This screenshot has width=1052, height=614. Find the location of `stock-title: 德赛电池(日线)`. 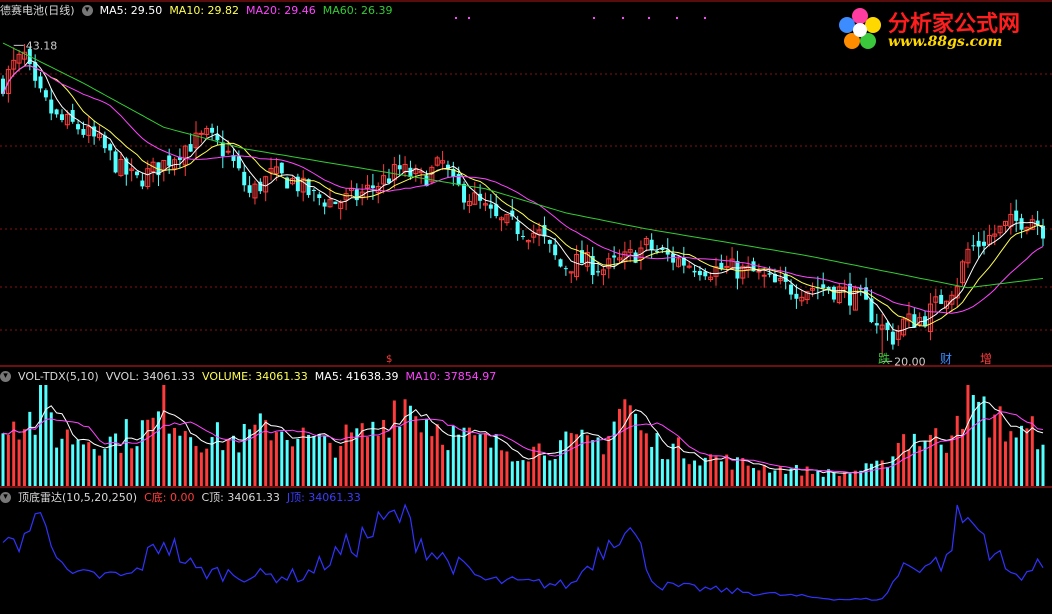

stock-title: 德赛电池(日线) is located at coordinates (37, 10).